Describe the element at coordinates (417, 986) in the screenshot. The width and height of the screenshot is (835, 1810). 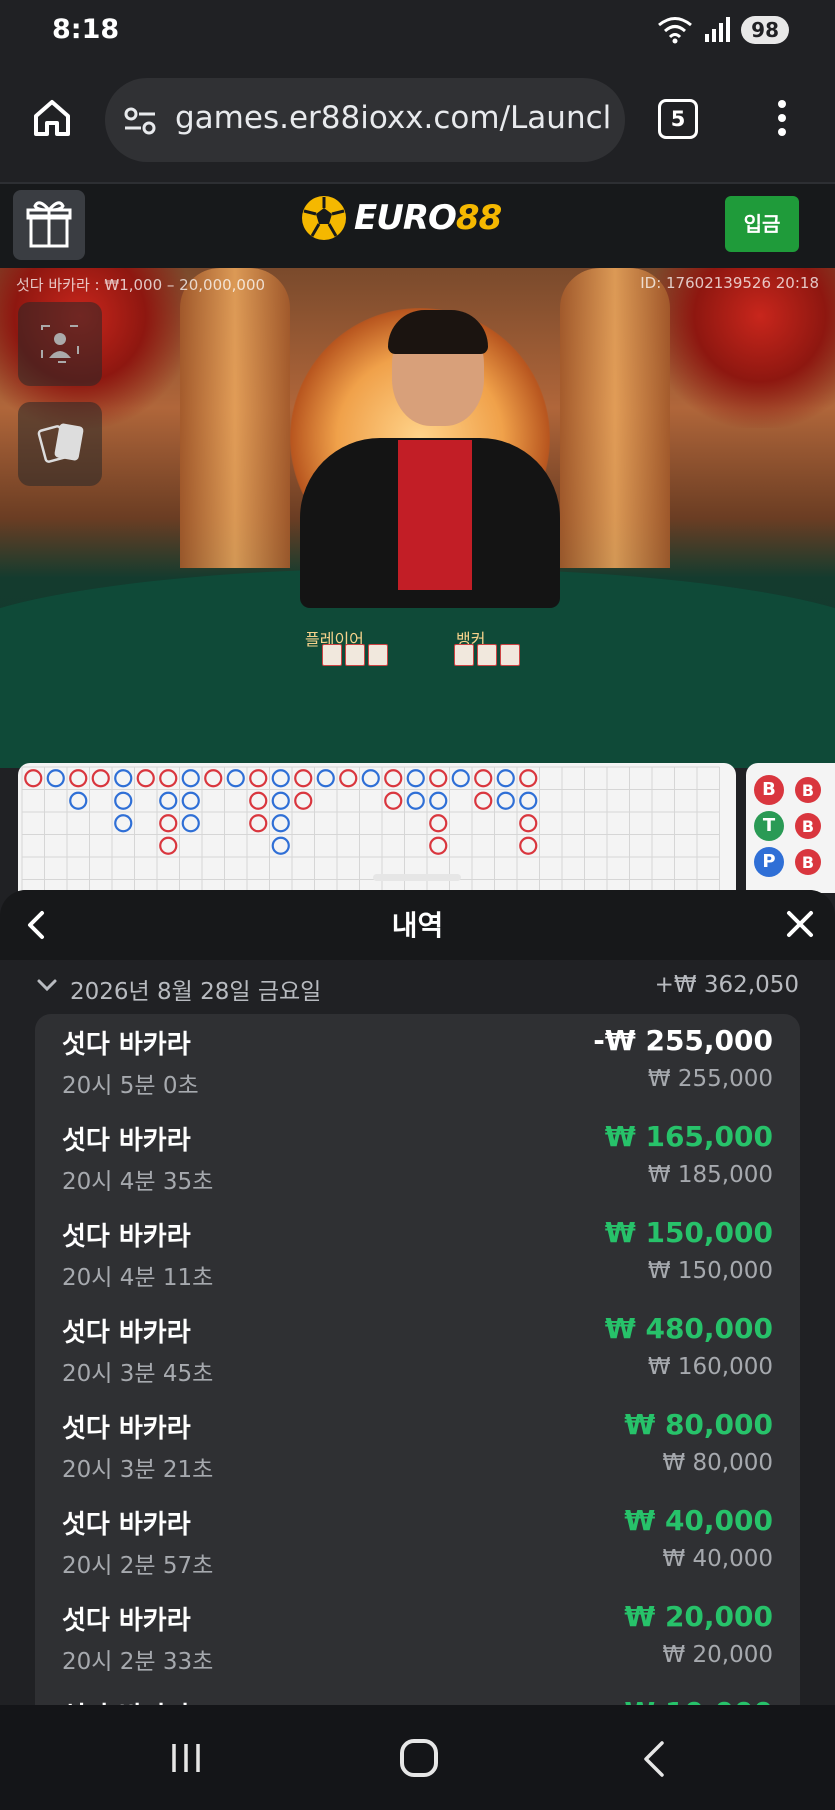
I see `date-group-header: 2026년 8월 28일 금요일 +₩ 362,050` at that location.